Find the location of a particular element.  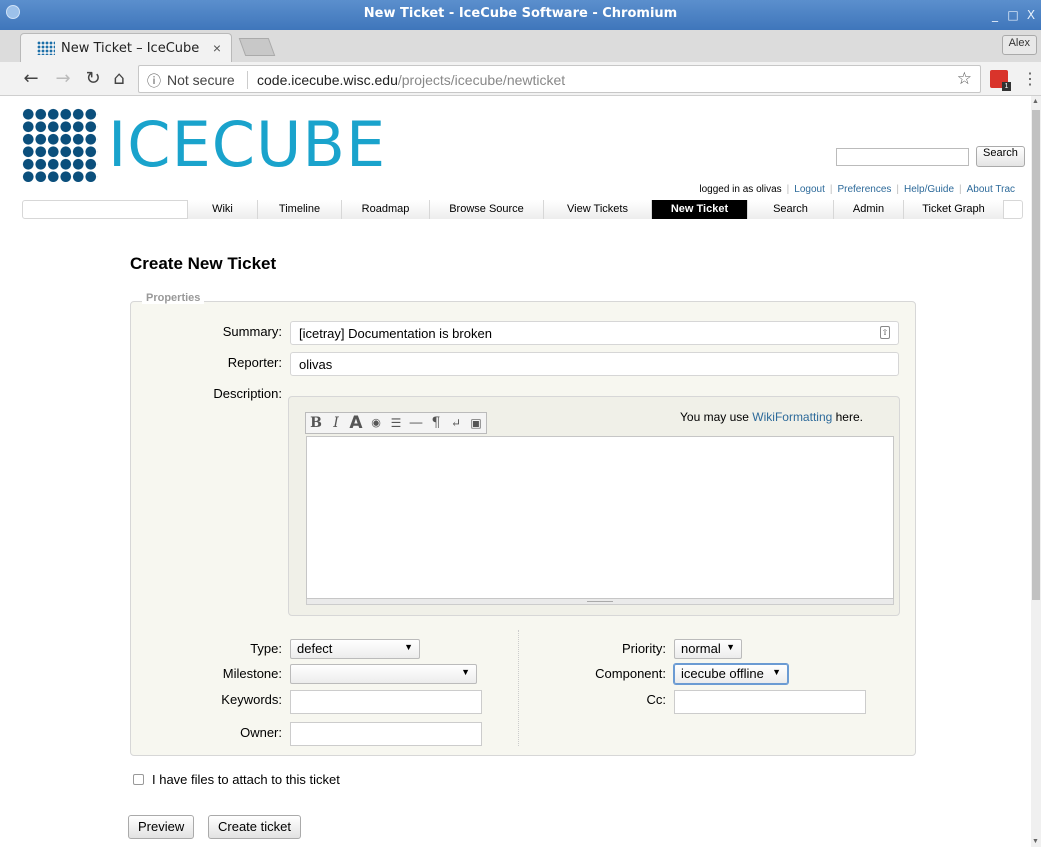

info-icon: ⓘ is located at coordinates (154, 81).